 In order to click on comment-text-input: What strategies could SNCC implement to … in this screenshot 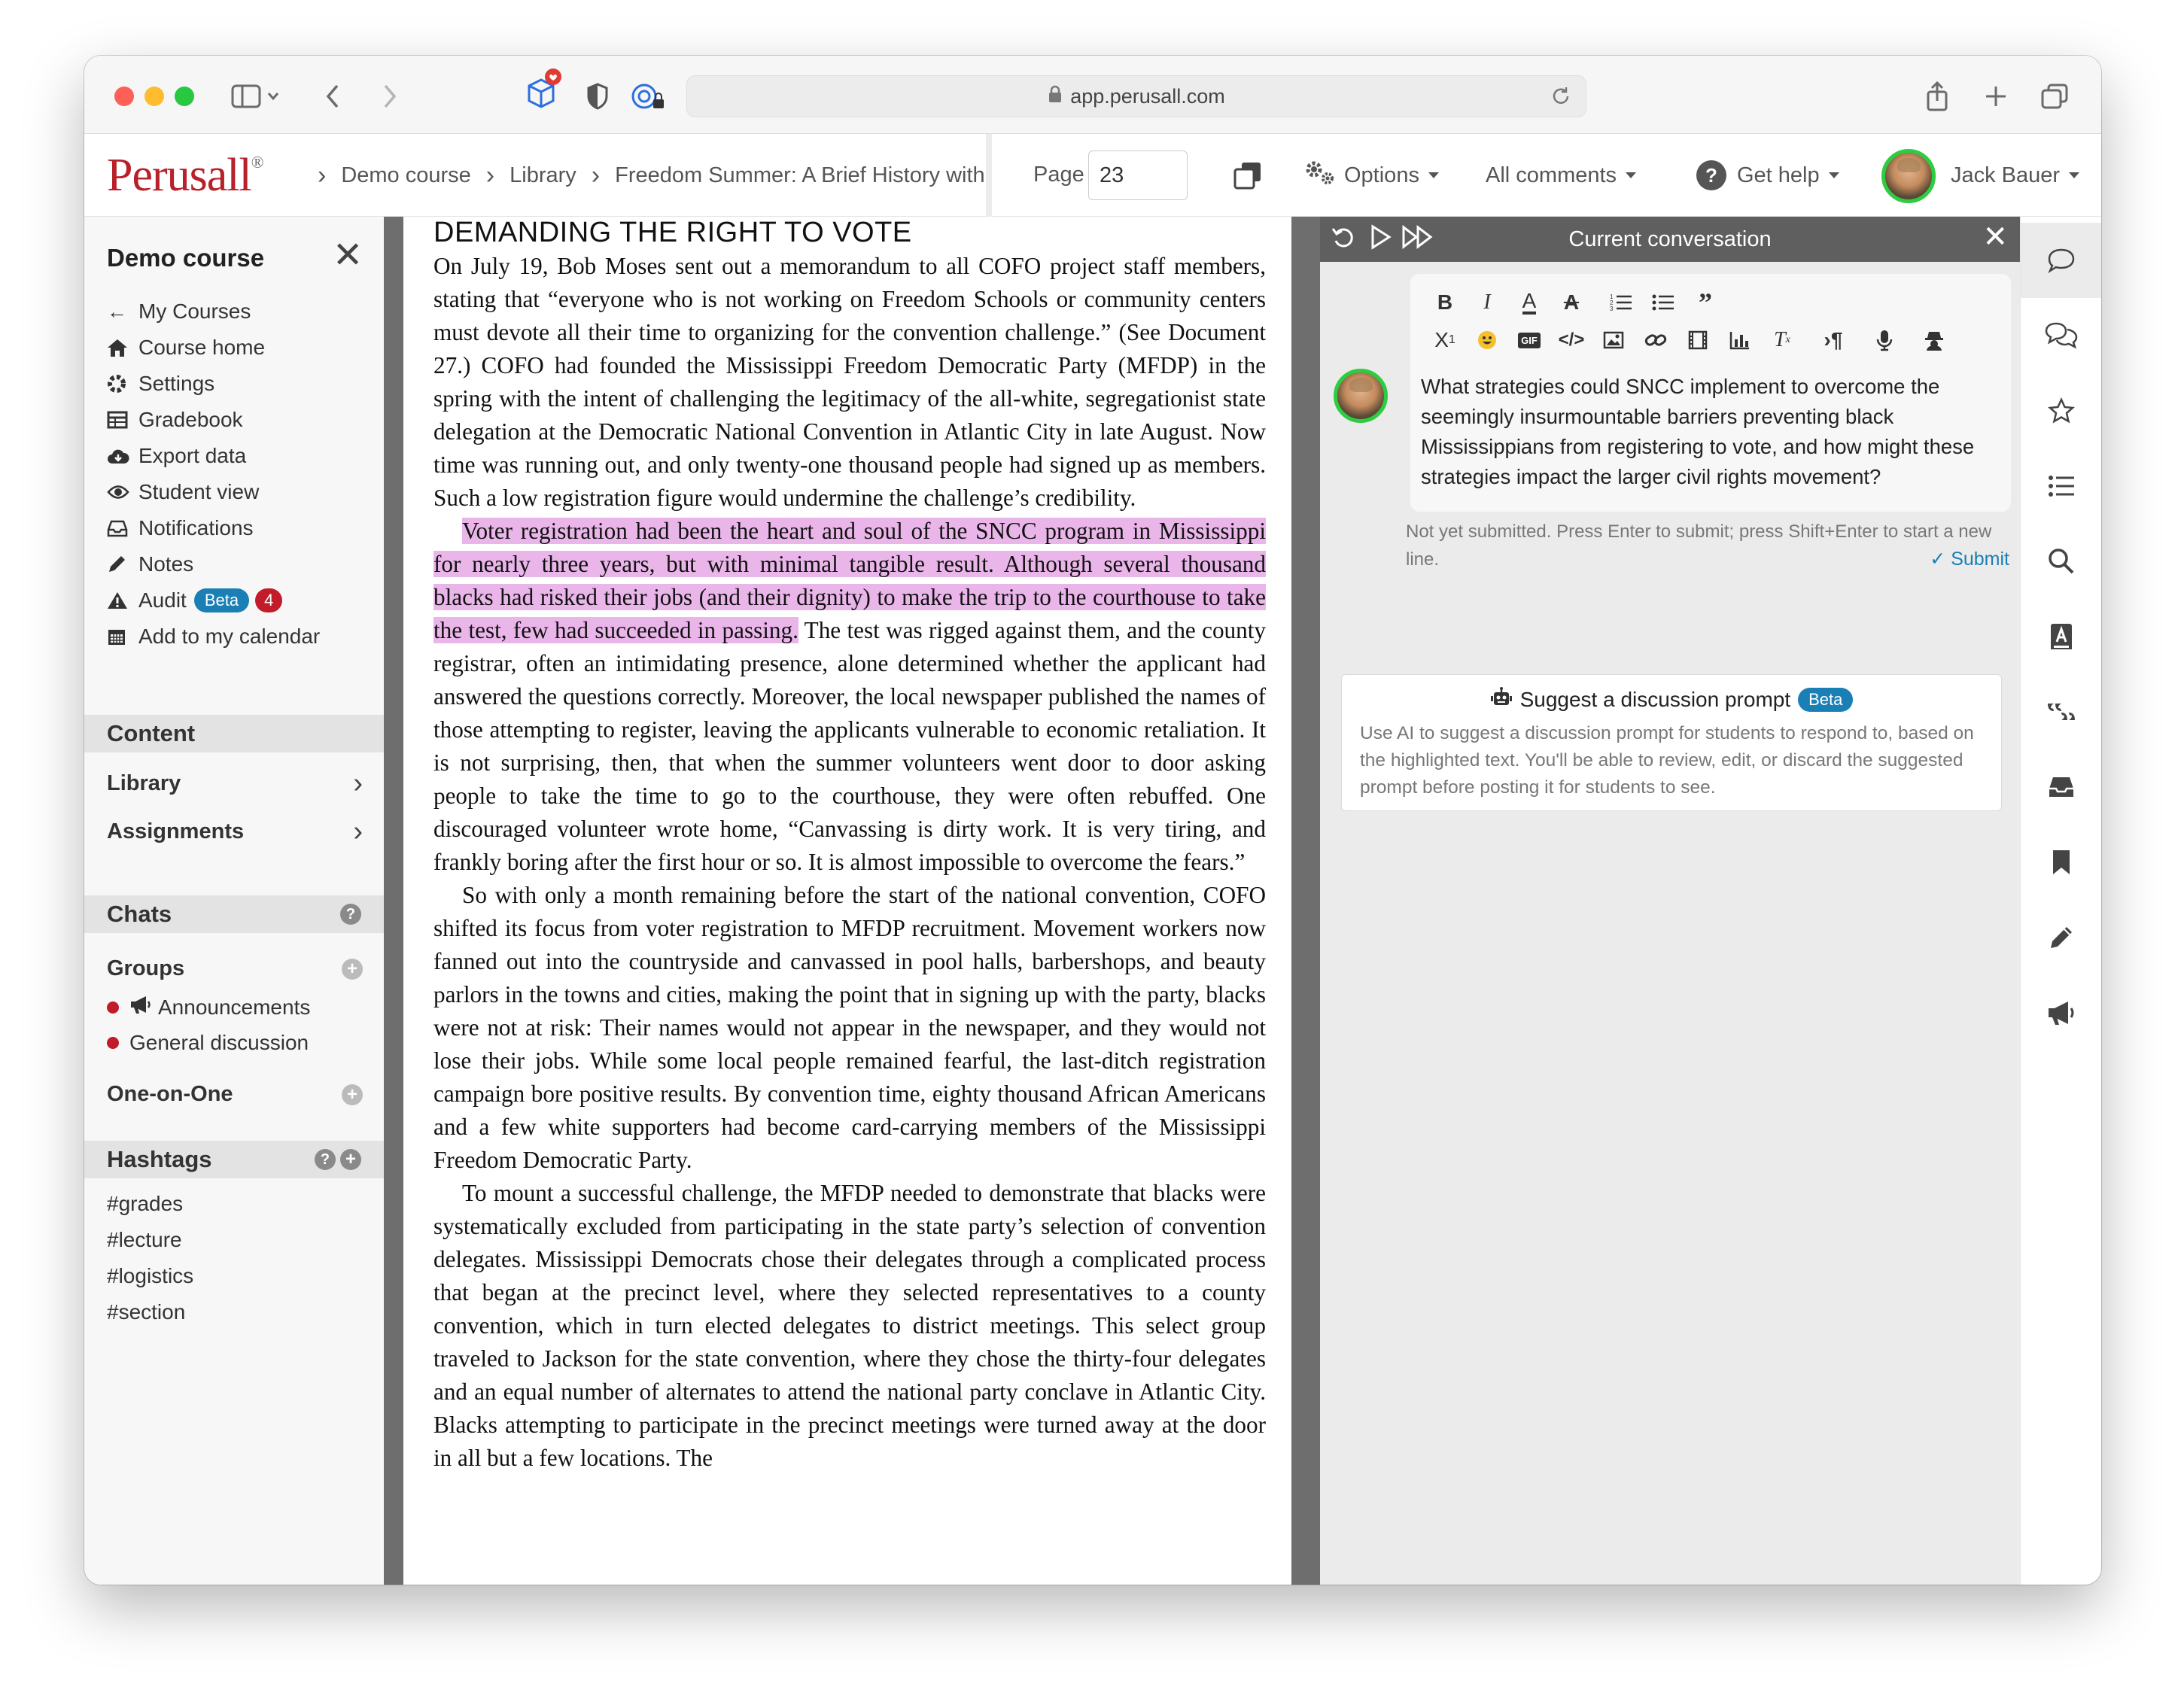, I will do `click(1710, 432)`.